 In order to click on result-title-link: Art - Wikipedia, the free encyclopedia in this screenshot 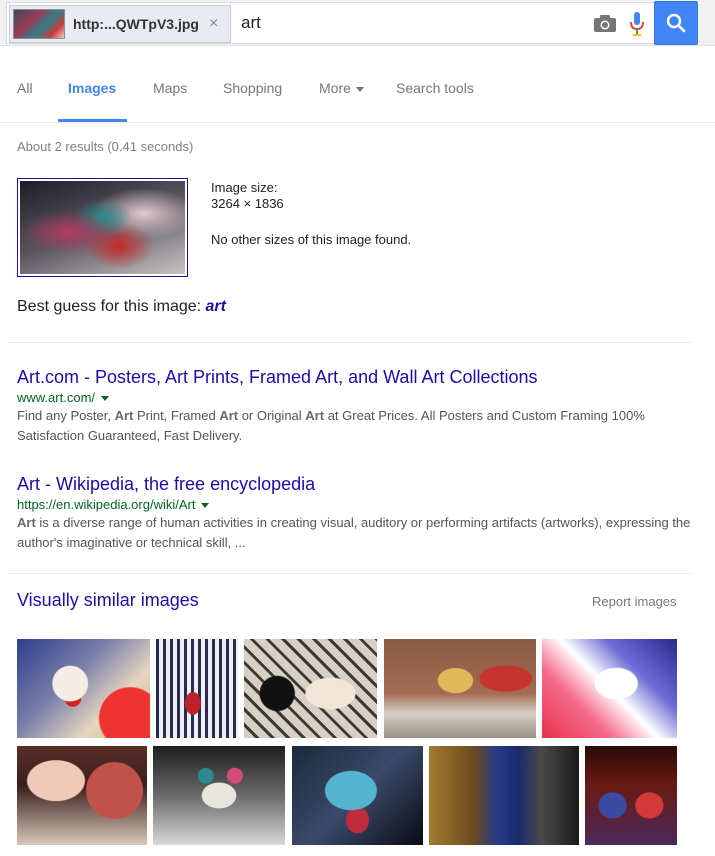, I will do `click(166, 484)`.